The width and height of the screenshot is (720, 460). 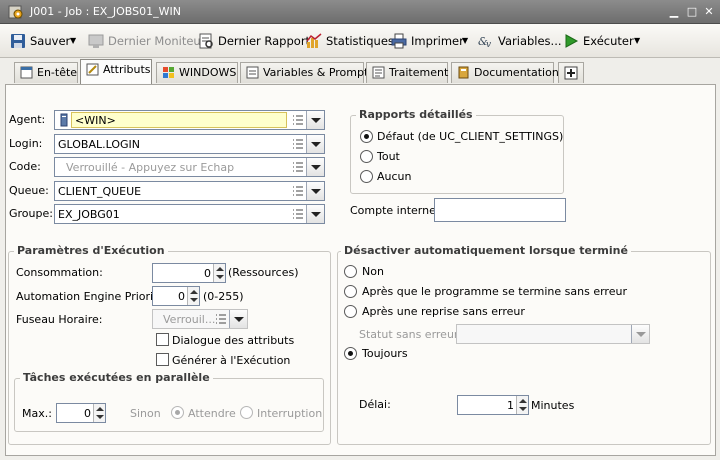 What do you see at coordinates (193, 296) in the screenshot?
I see `priority-spin-buttons` at bounding box center [193, 296].